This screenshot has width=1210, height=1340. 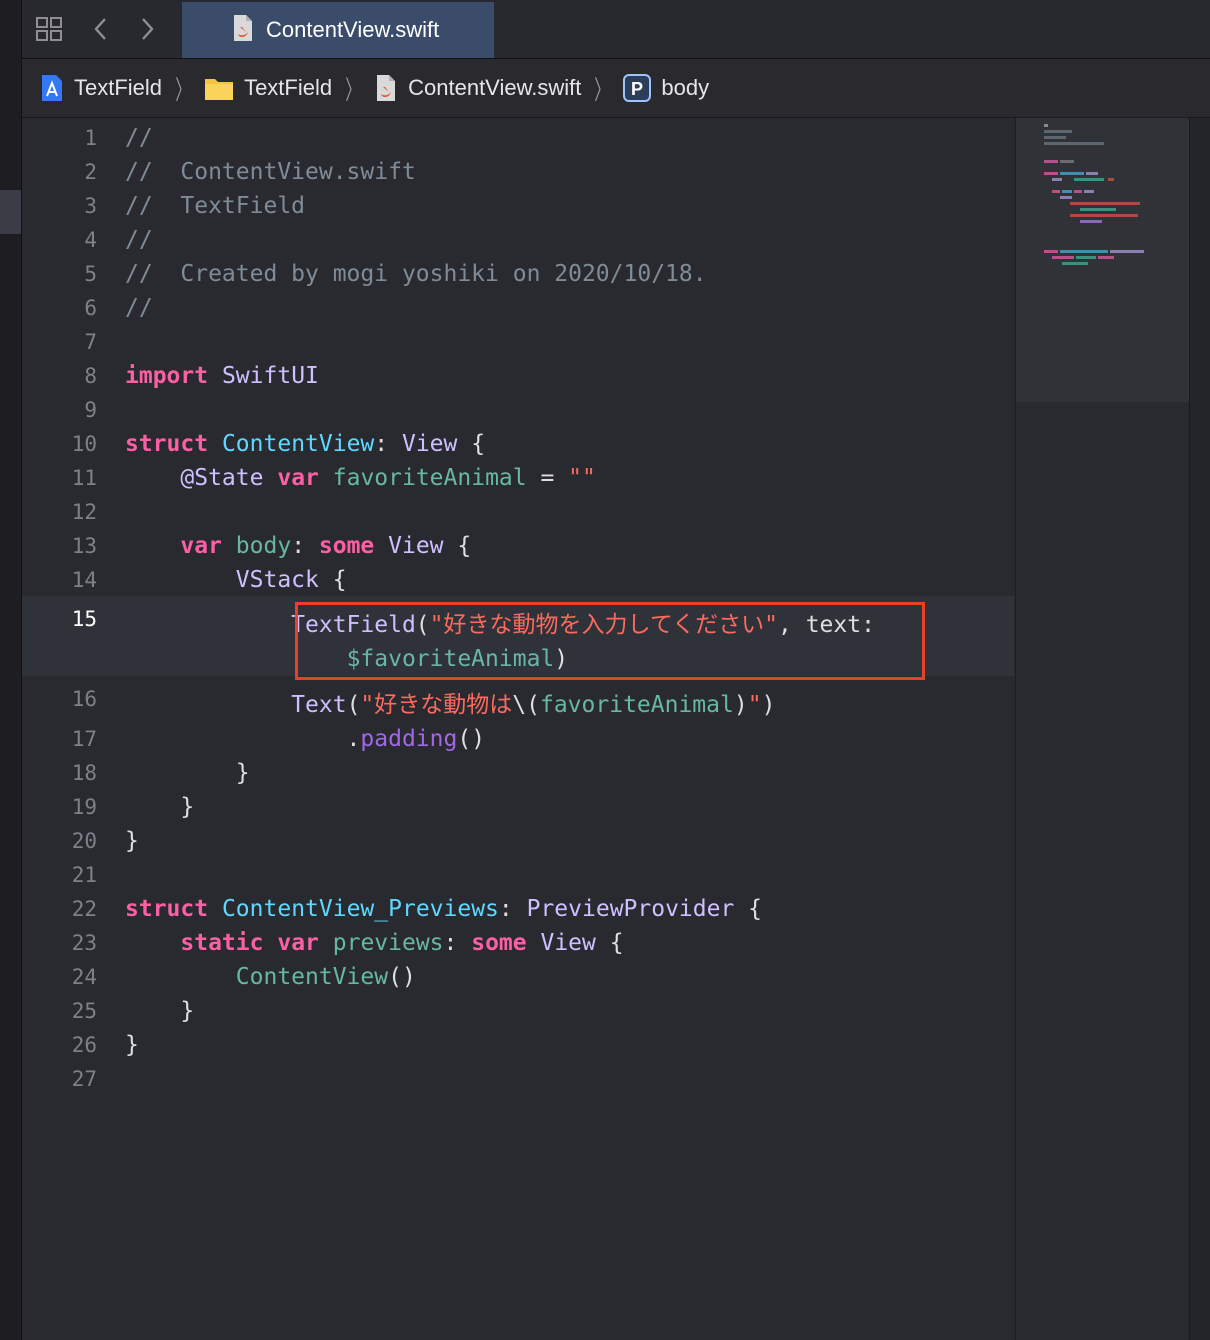 I want to click on minimap, so click(x=1102, y=729).